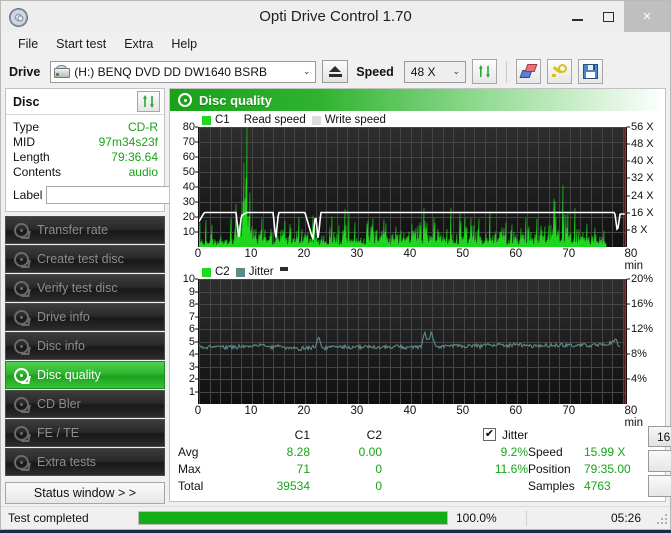 The image size is (671, 533). What do you see at coordinates (185, 338) in the screenshot?
I see `c2-y-axis: 1 2 3 4 5 6 7 8 9 10` at bounding box center [185, 338].